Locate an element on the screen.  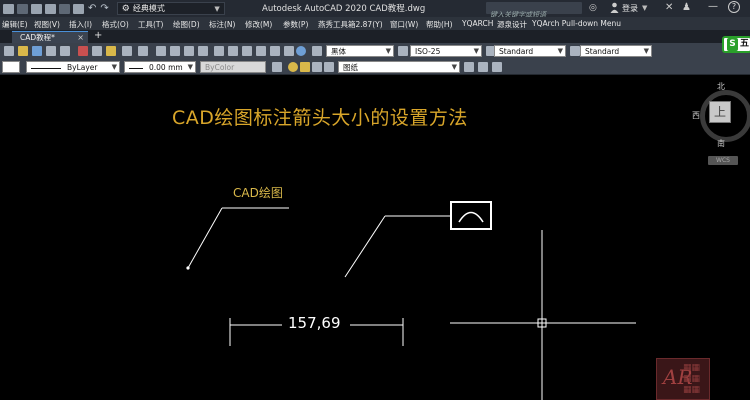
layer-freeze-icon is located at coordinates (305, 67).